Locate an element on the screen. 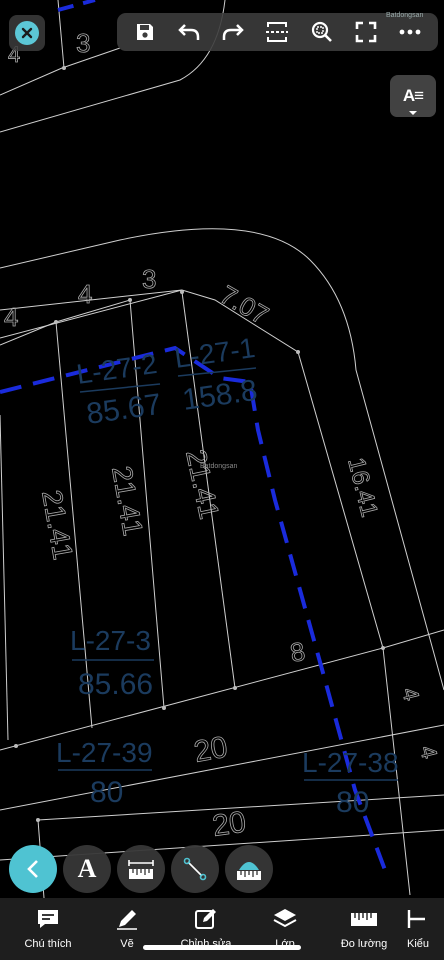 The image size is (444, 960). text-size-label: A≡ is located at coordinates (413, 95).